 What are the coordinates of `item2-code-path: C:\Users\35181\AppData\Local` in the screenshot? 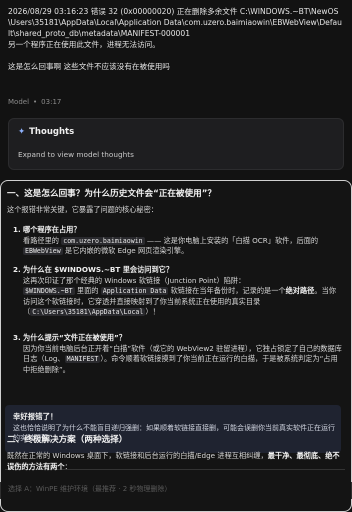 It's located at (88, 312).